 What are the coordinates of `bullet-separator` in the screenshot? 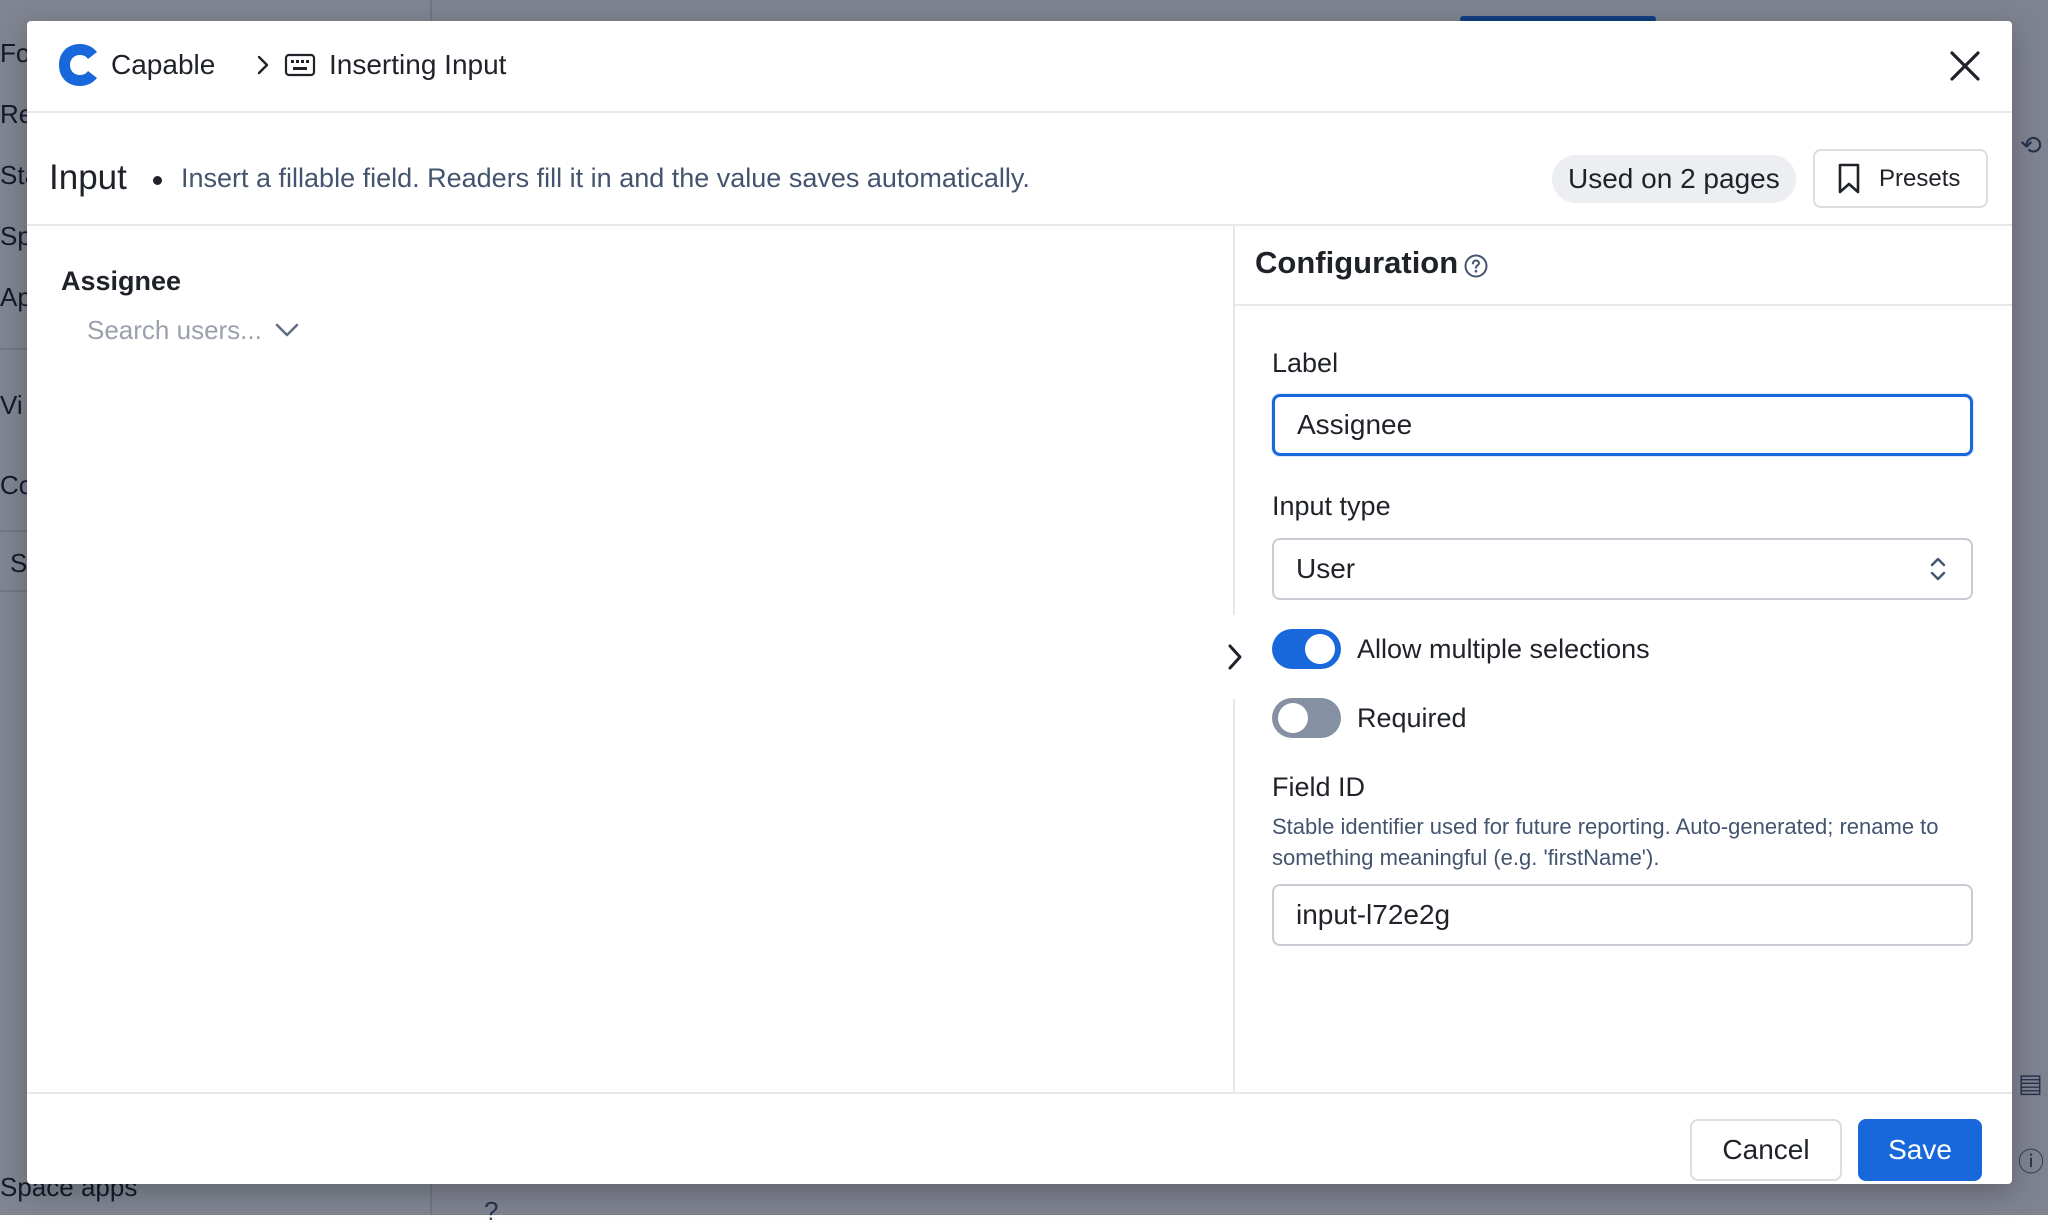 It's located at (157, 180).